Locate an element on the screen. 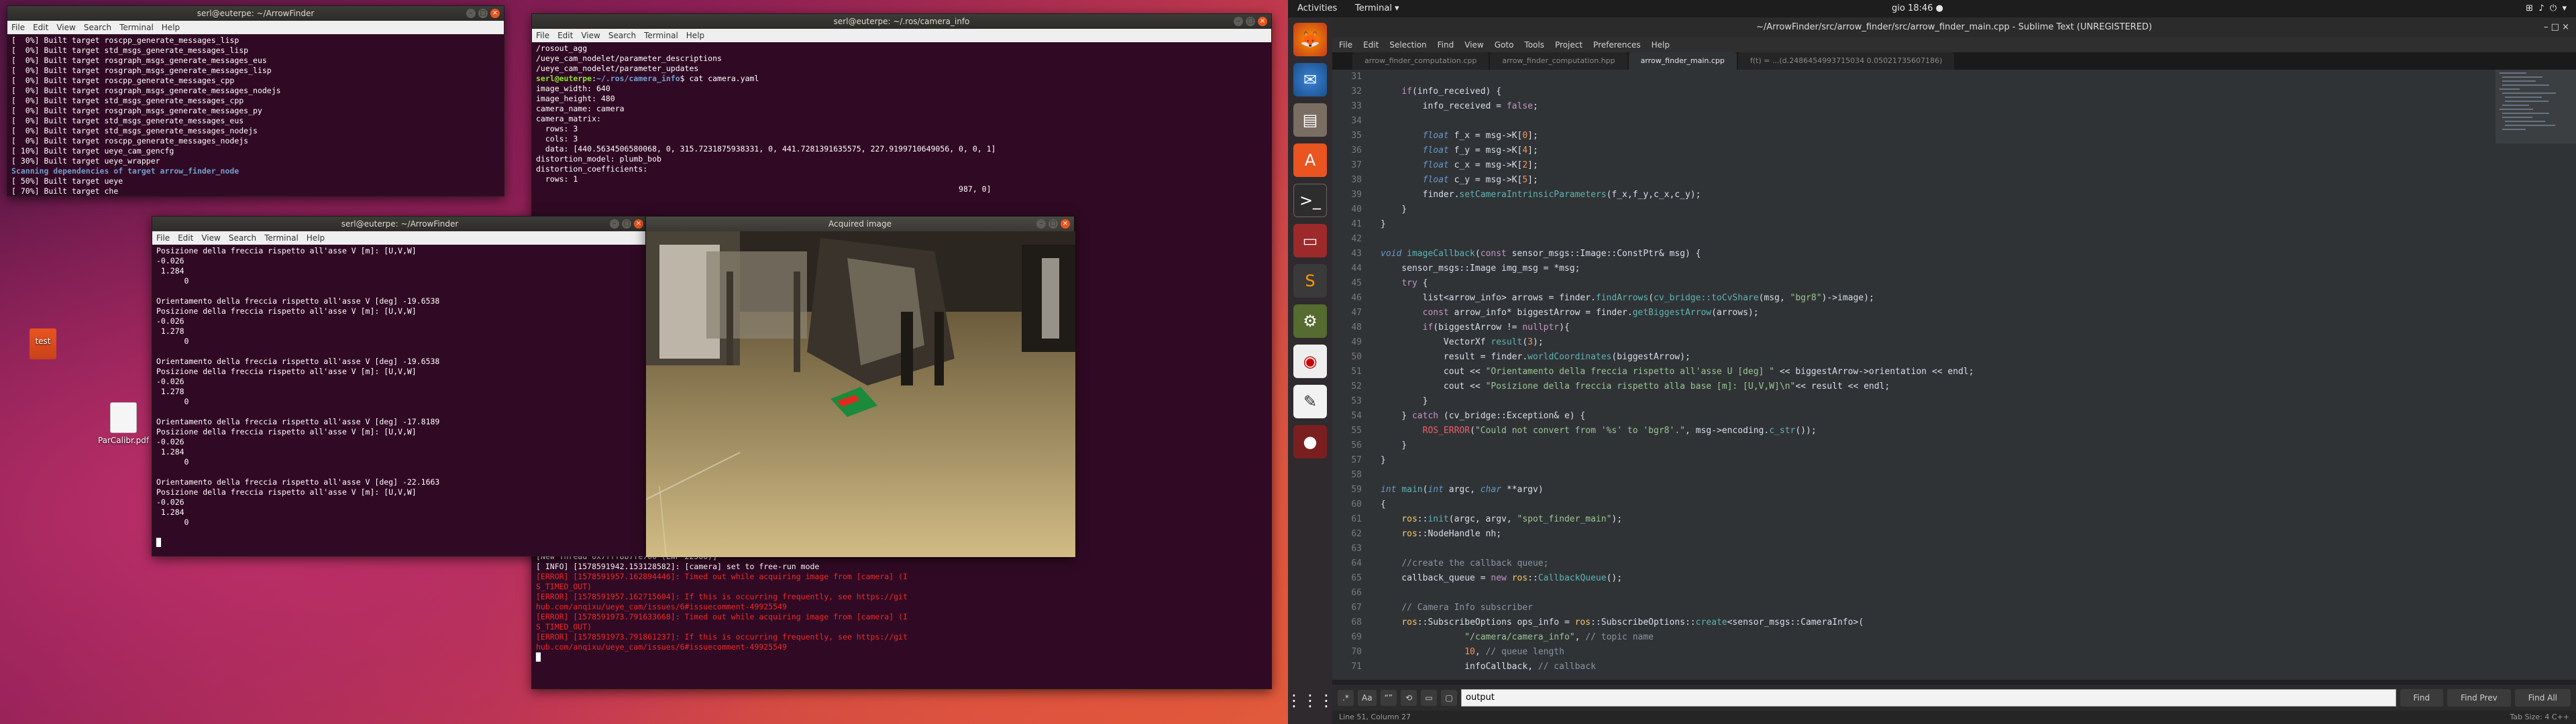 The image size is (2576, 724). case-toggle: Aa is located at coordinates (1367, 697).